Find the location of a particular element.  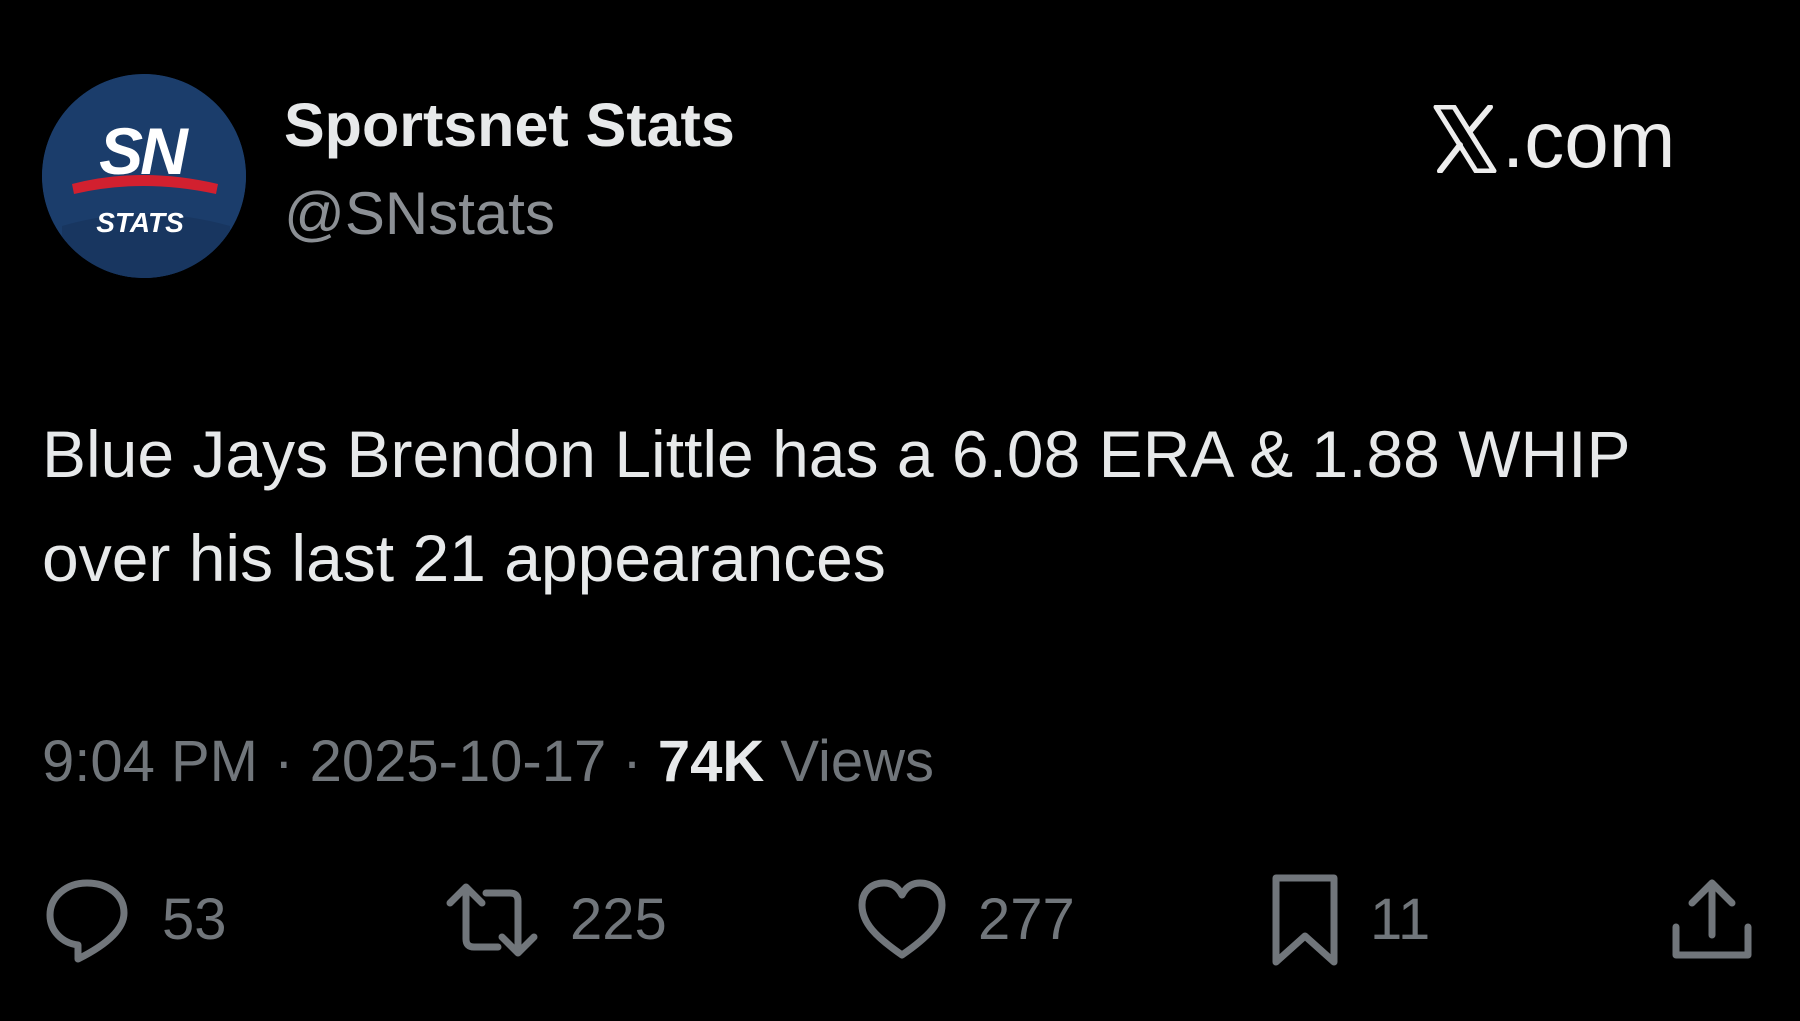

views-label: Views is located at coordinates (857, 761).